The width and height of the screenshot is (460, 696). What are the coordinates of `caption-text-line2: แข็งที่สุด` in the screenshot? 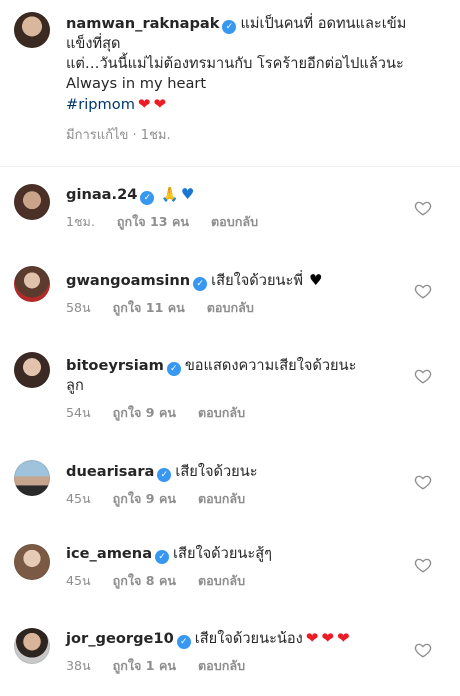 It's located at (93, 43).